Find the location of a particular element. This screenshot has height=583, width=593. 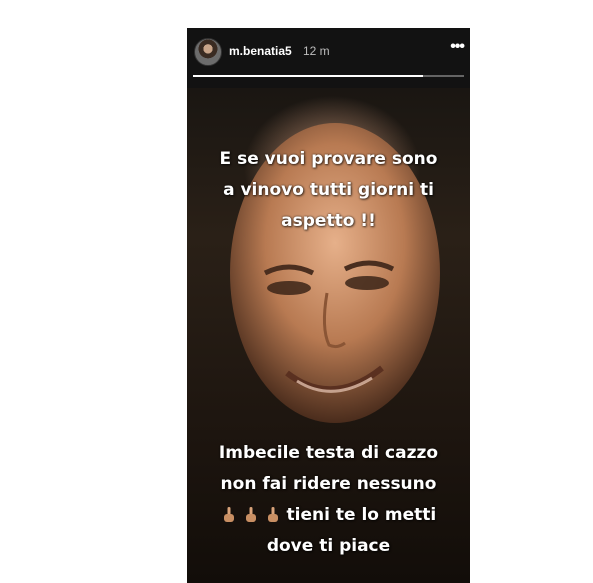

story-progress-fill is located at coordinates (308, 76).